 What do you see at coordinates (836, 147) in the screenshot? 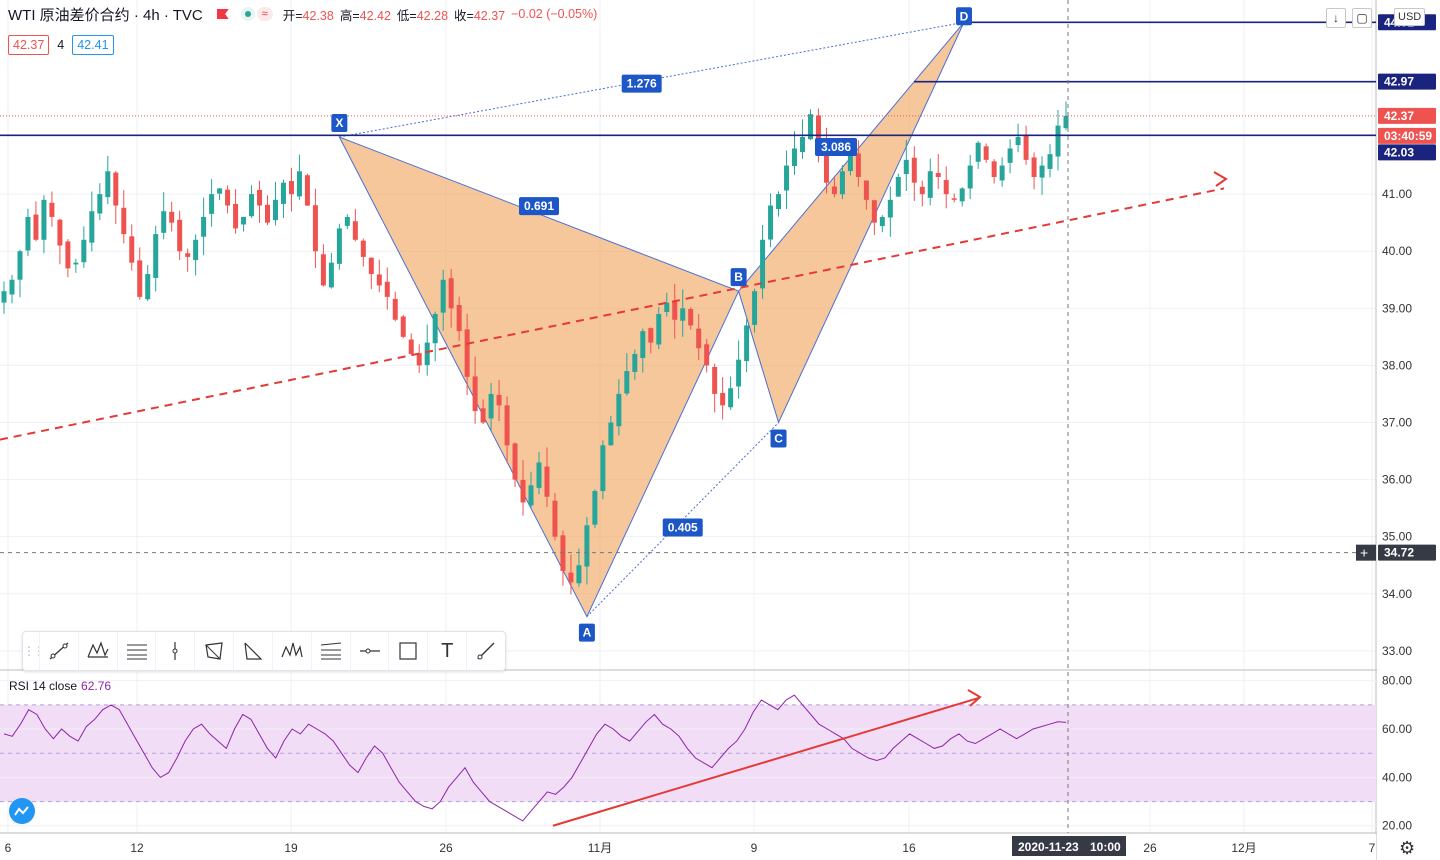
I see `ratio-label-bd: 3.086` at bounding box center [836, 147].